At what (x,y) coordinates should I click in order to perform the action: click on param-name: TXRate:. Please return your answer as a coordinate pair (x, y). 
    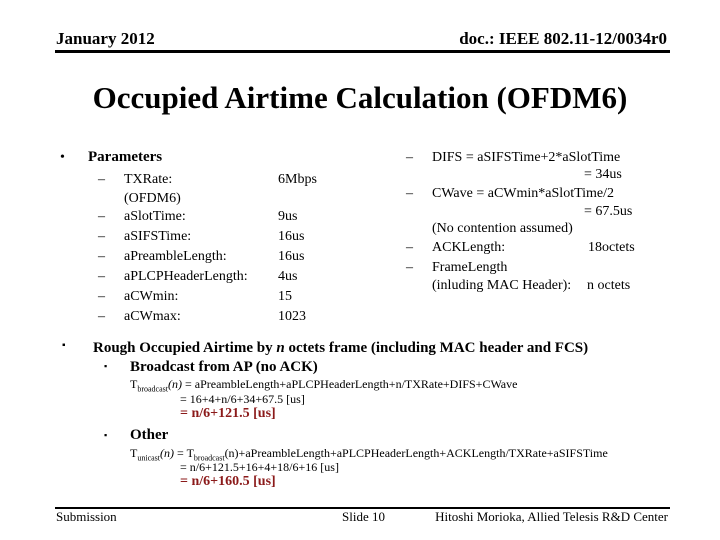
    Looking at the image, I should click on (148, 179).